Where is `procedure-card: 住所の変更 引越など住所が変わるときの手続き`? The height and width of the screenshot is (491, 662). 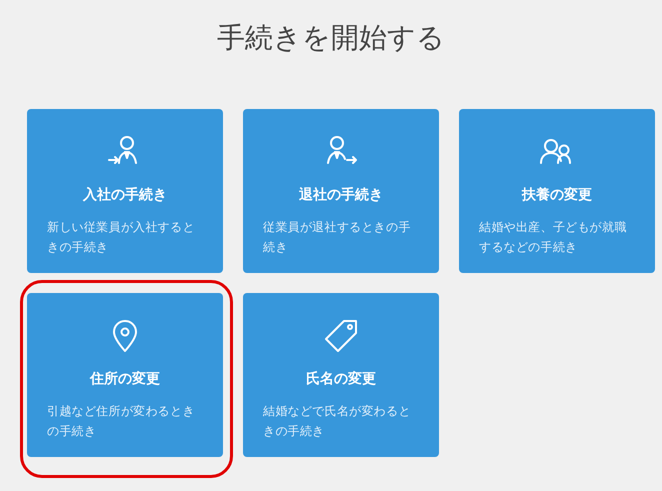 procedure-card: 住所の変更 引越など住所が変わるときの手続き is located at coordinates (125, 375).